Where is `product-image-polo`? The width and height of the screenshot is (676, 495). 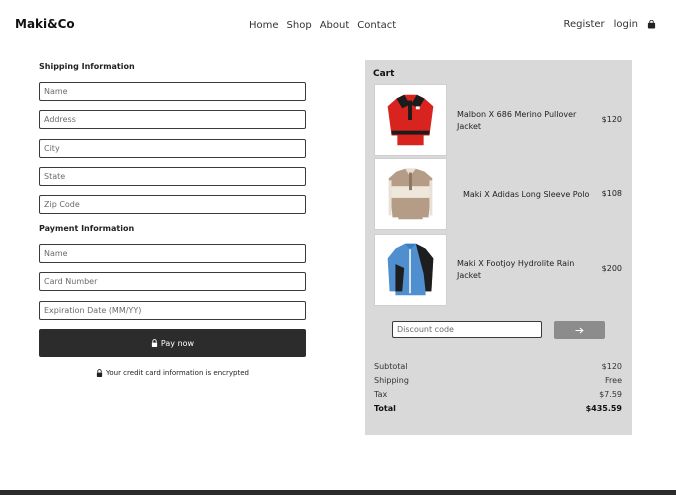 product-image-polo is located at coordinates (410, 194).